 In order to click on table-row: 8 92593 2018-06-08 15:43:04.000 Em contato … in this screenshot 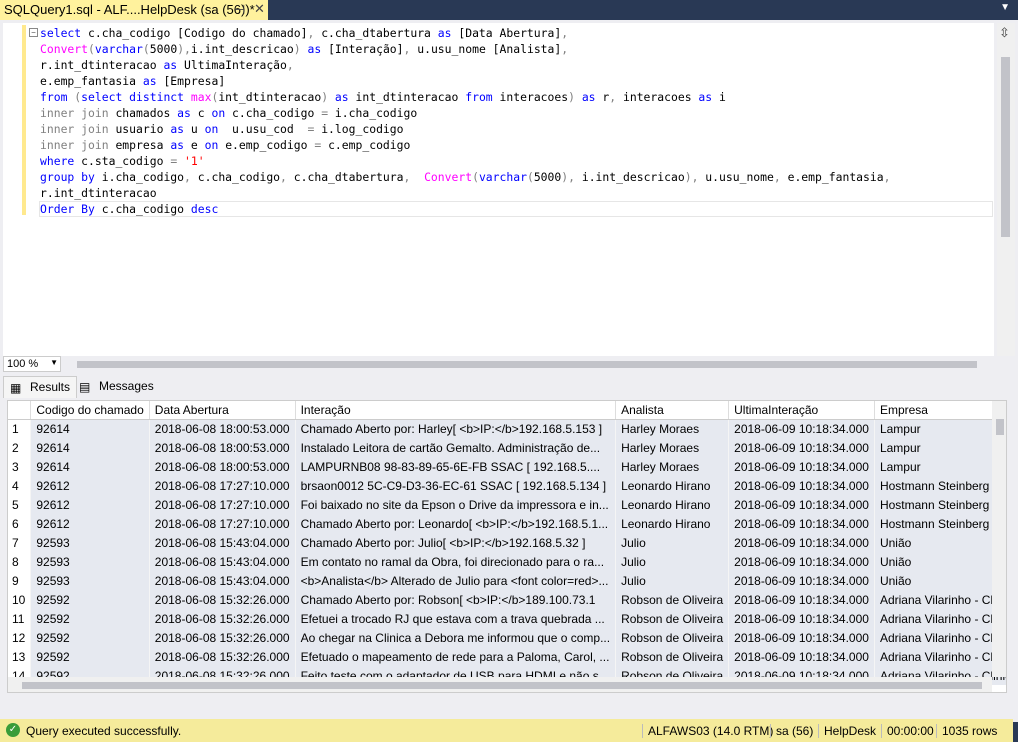, I will do `click(507, 561)`.